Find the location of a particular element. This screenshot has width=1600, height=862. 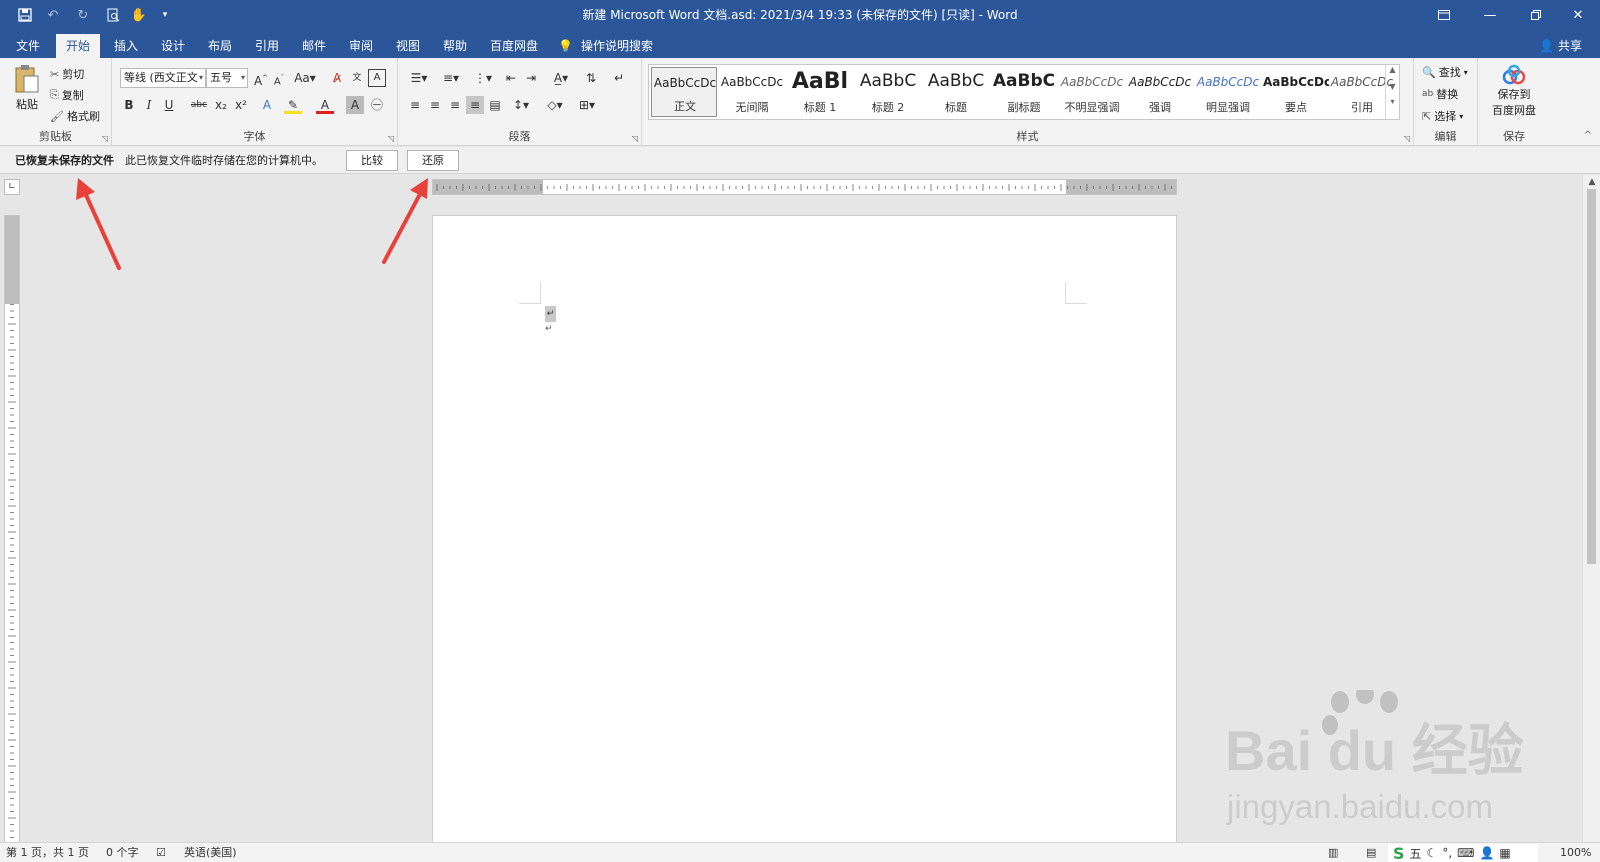

tab-design: 设计 is located at coordinates (173, 46).